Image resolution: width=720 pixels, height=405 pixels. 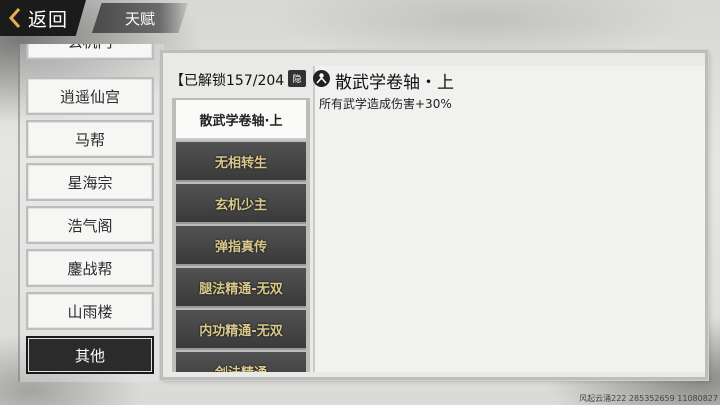 What do you see at coordinates (241, 162) in the screenshot?
I see `talent-item: 无相转生` at bounding box center [241, 162].